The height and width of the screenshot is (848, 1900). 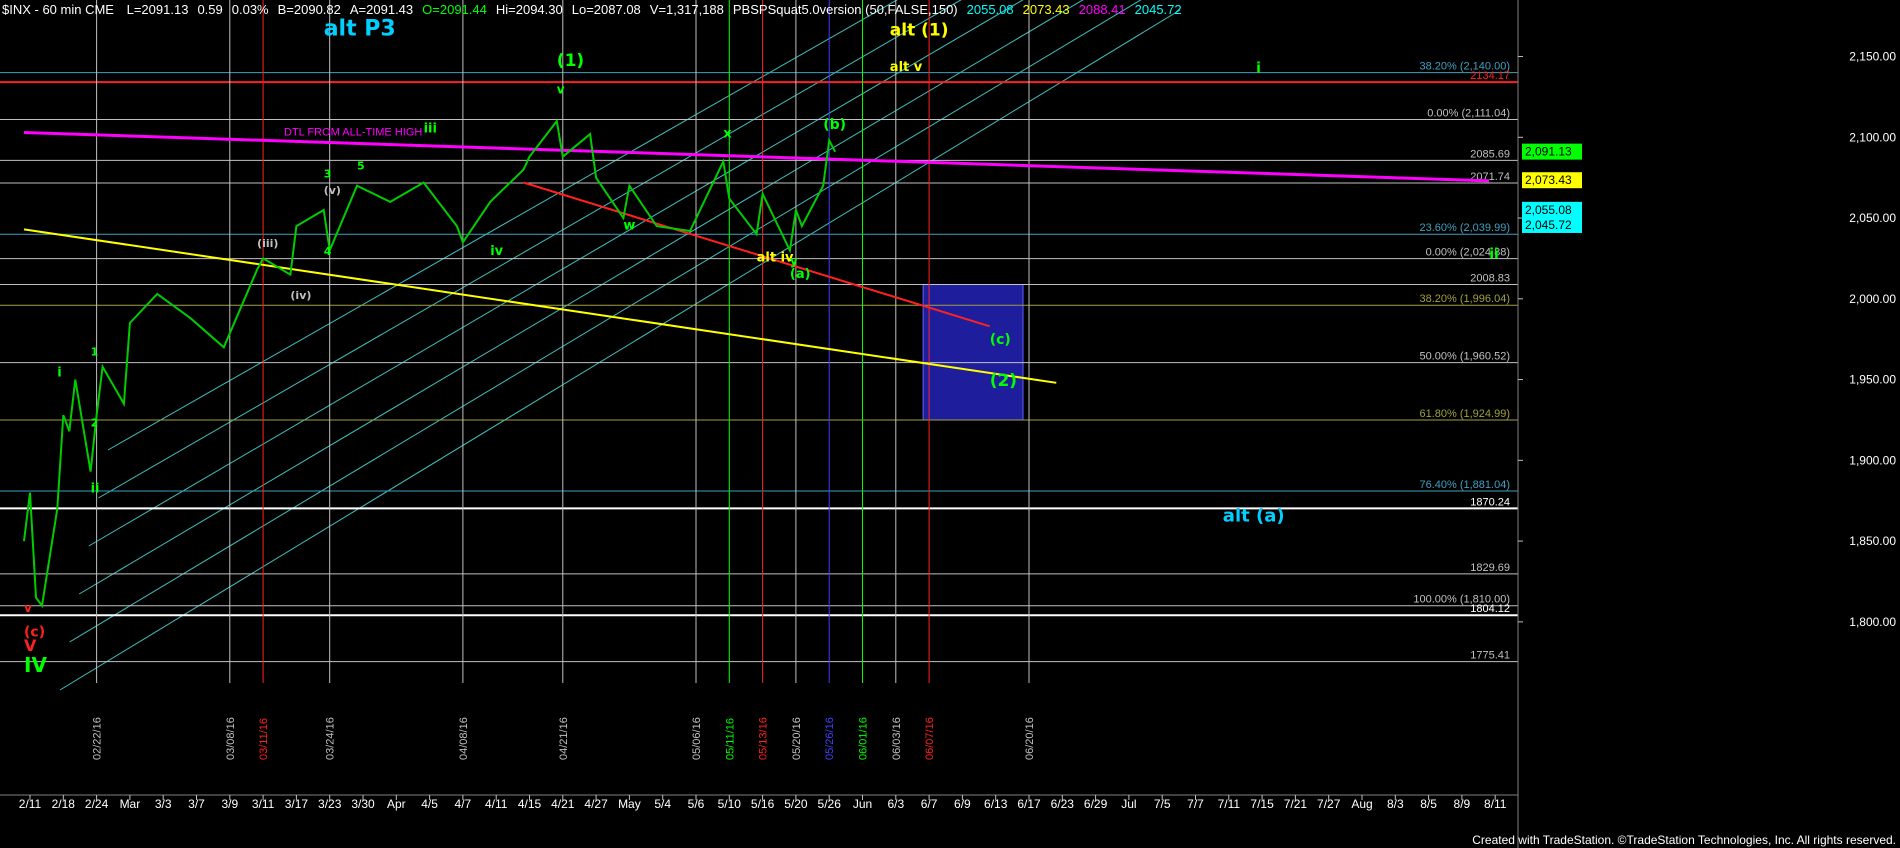 What do you see at coordinates (430, 128) in the screenshot?
I see `wave-label: iii` at bounding box center [430, 128].